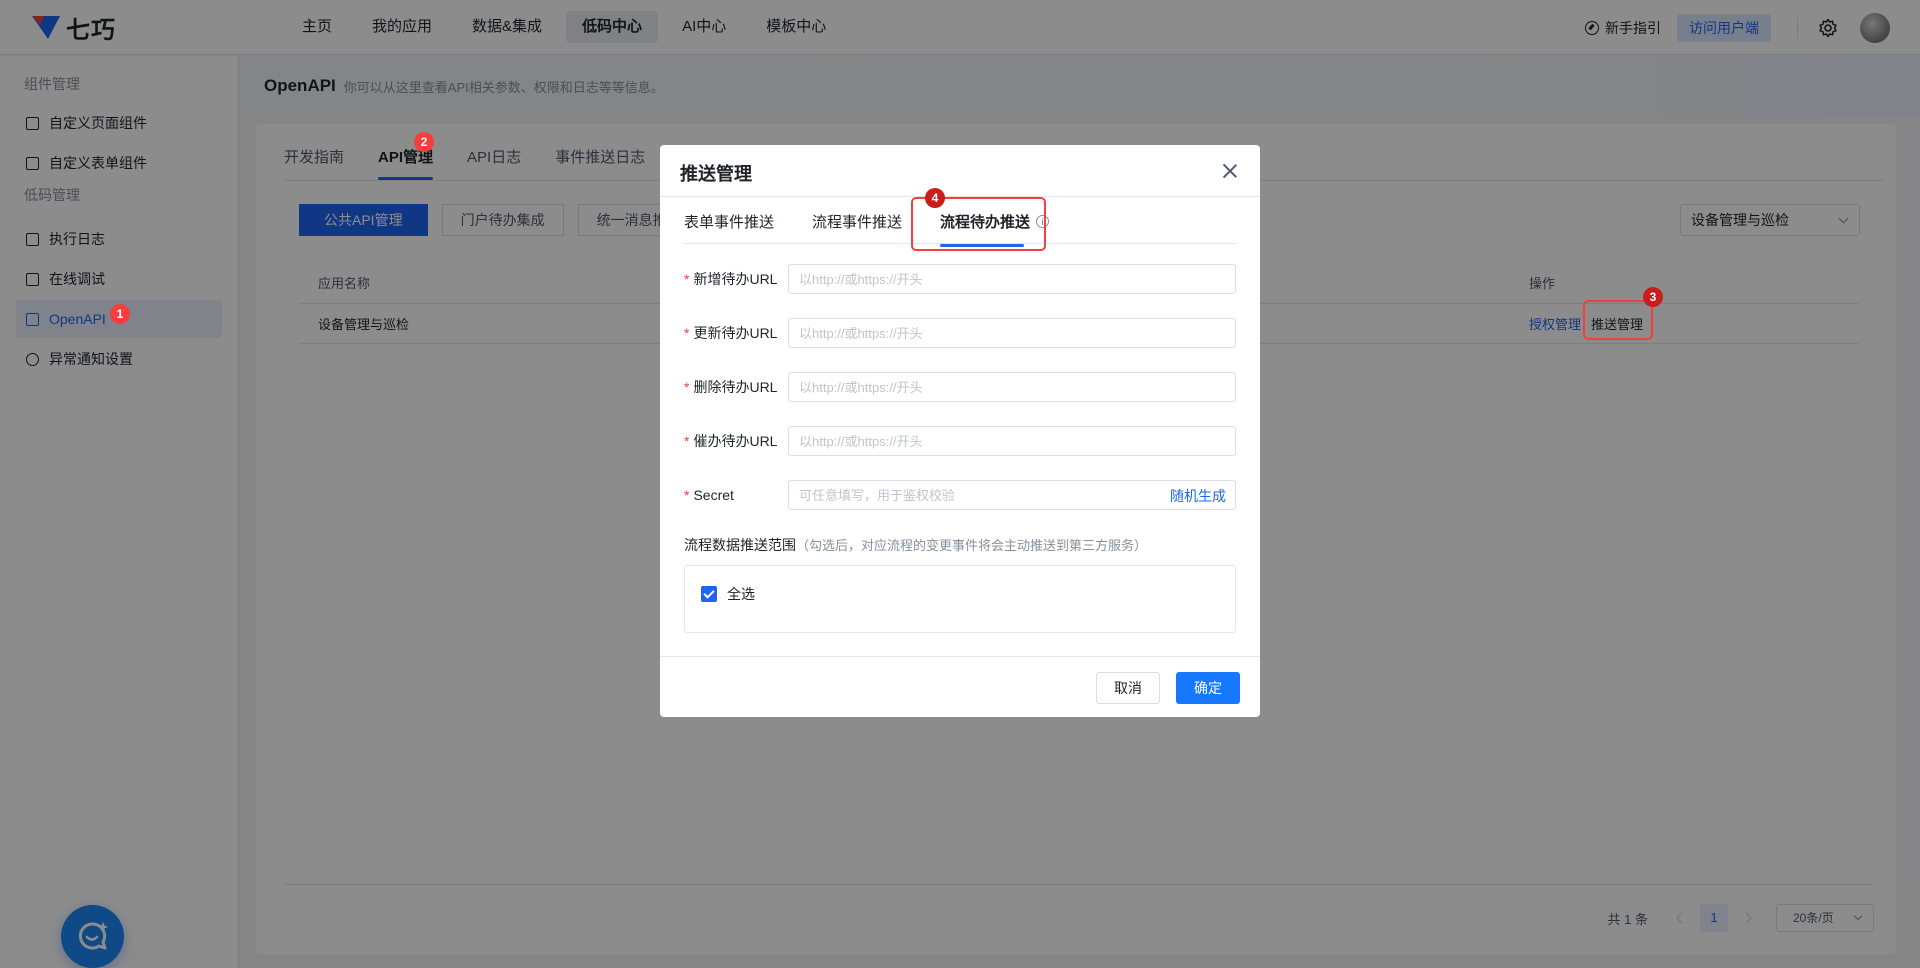 The width and height of the screenshot is (1920, 968). What do you see at coordinates (1128, 688) in the screenshot?
I see `cancel-button: 取消` at bounding box center [1128, 688].